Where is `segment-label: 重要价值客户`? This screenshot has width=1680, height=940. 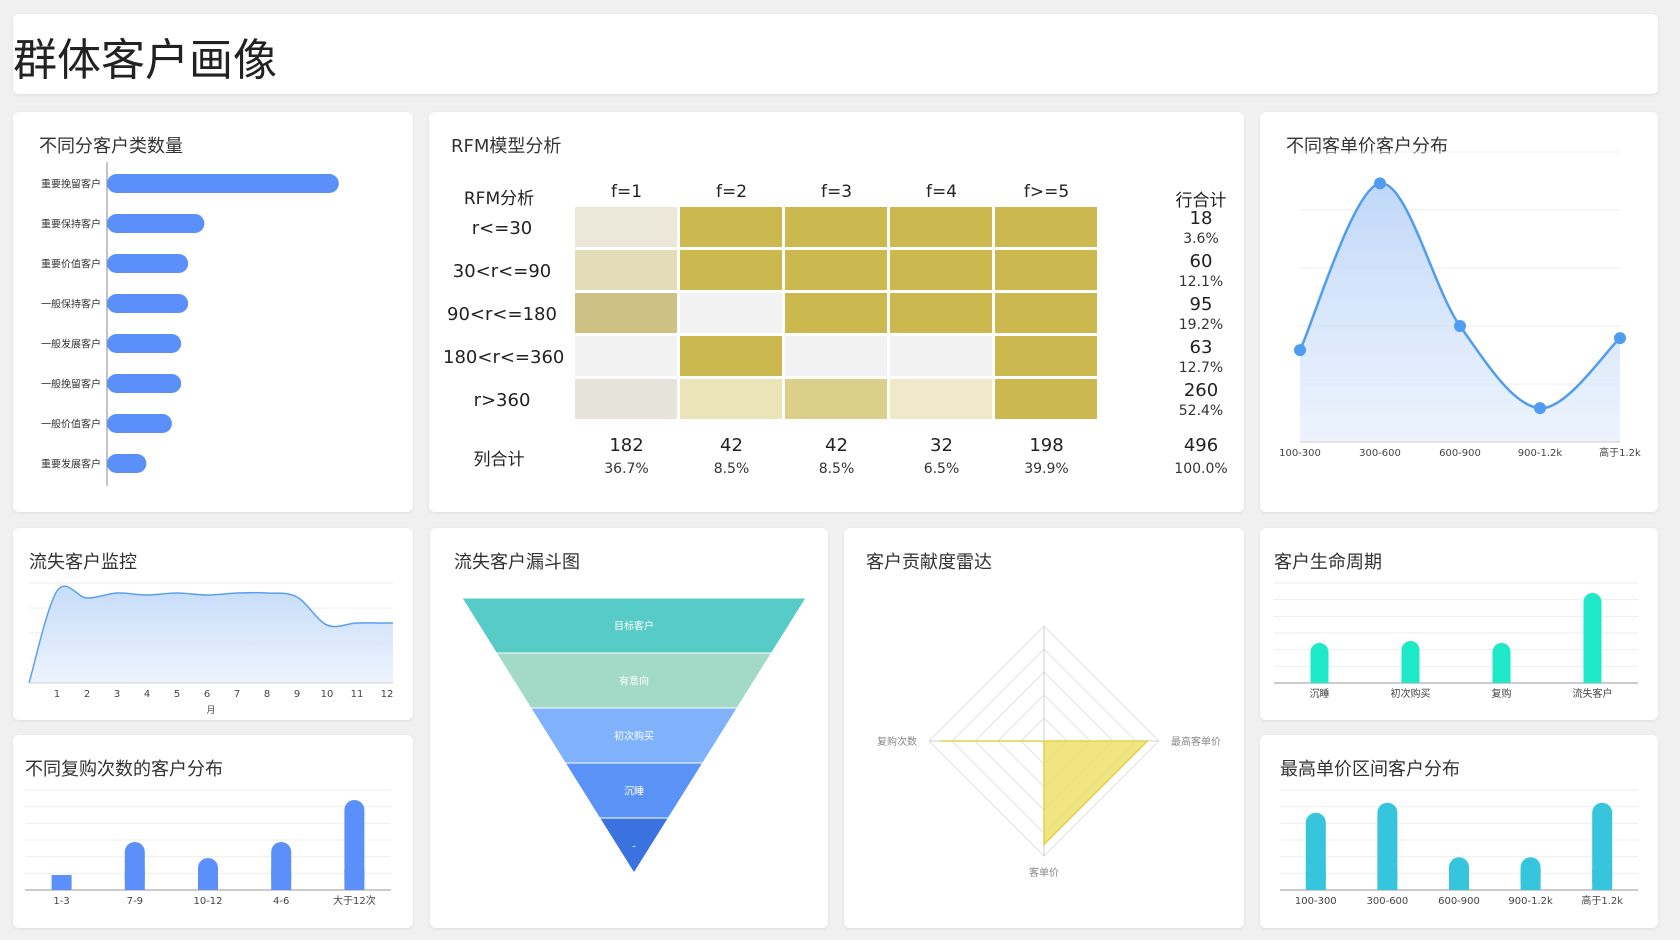
segment-label: 重要价值客户 is located at coordinates (71, 264).